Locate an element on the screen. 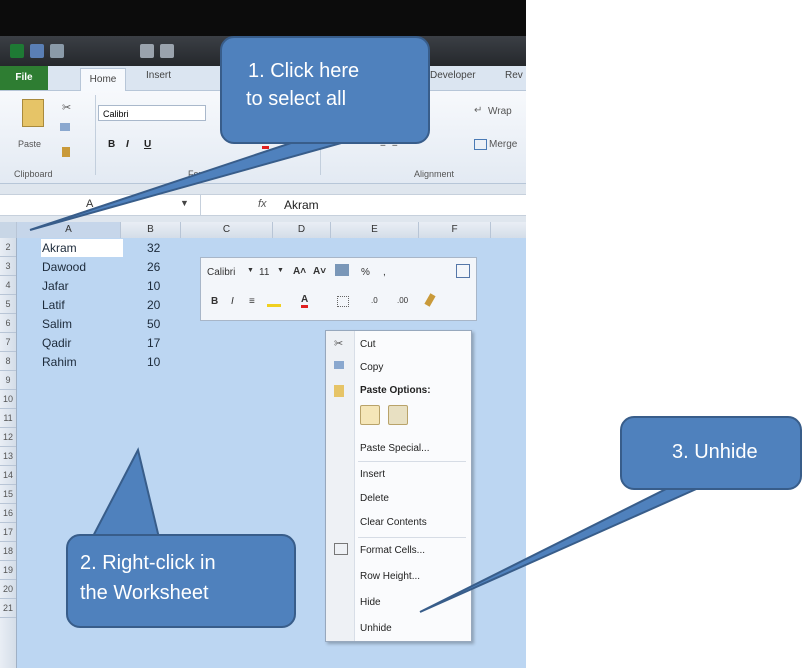 This screenshot has height=668, width=809. cell-name: Salim is located at coordinates (57, 324).